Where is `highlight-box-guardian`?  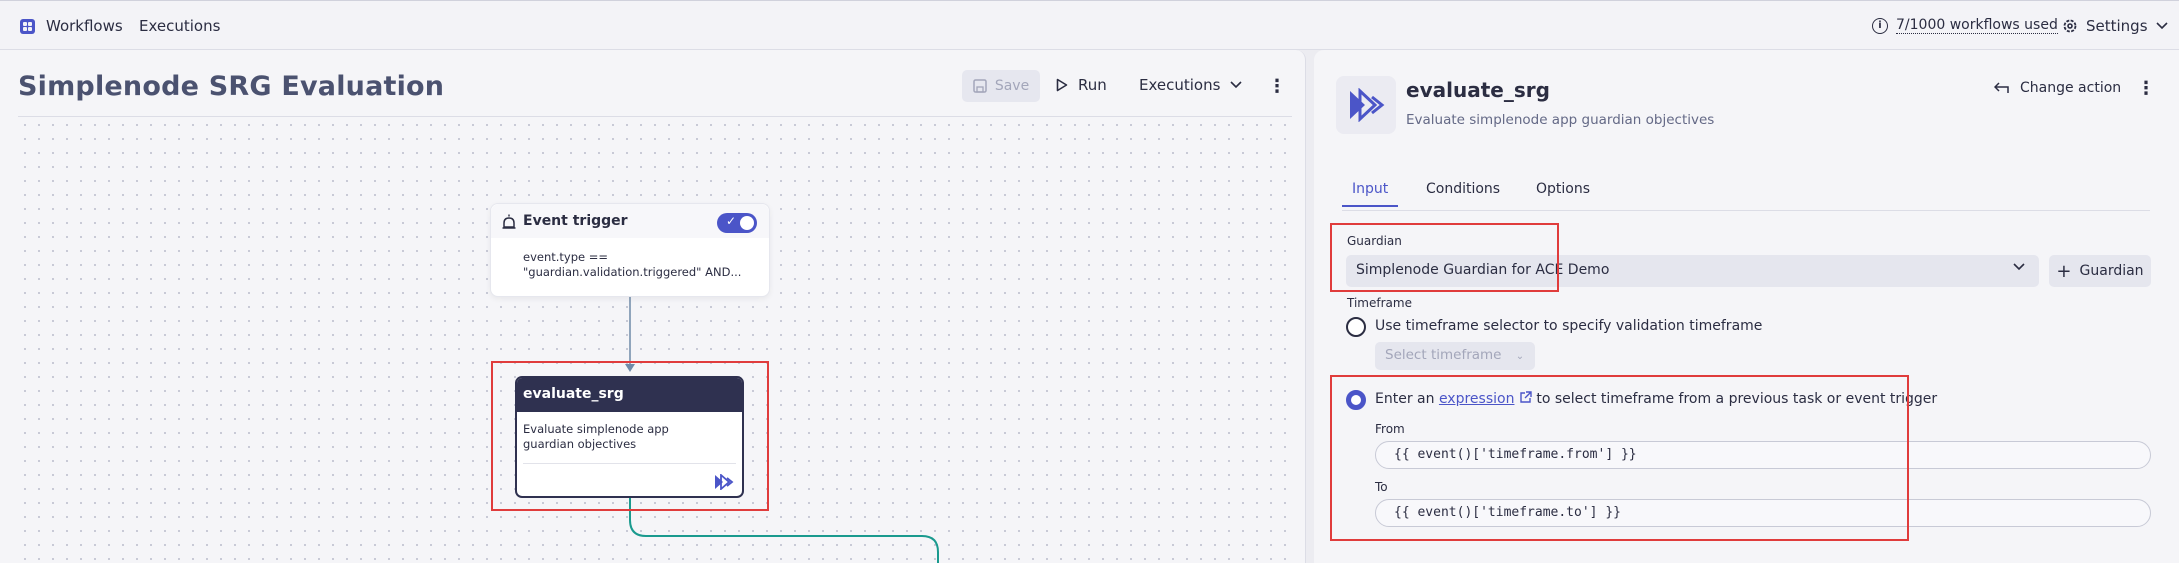
highlight-box-guardian is located at coordinates (1444, 257).